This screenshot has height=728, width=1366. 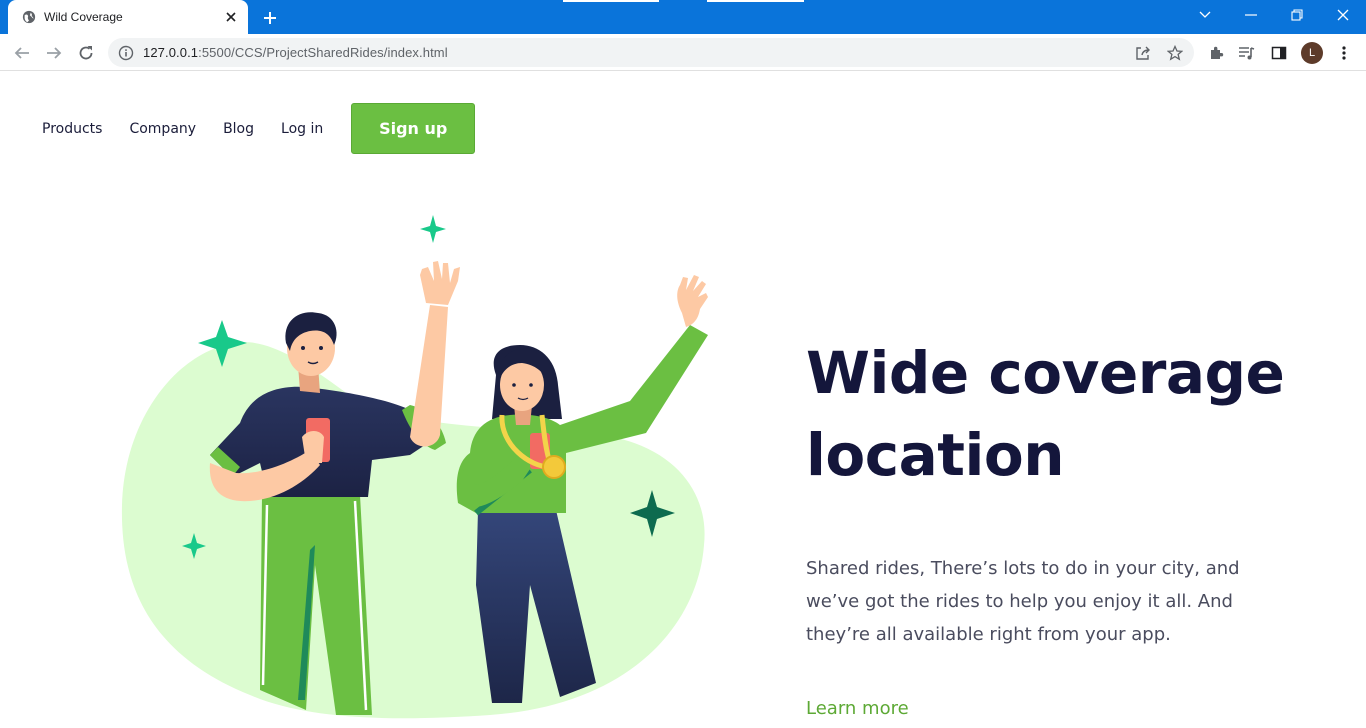 What do you see at coordinates (270, 18) in the screenshot?
I see `plus-icon` at bounding box center [270, 18].